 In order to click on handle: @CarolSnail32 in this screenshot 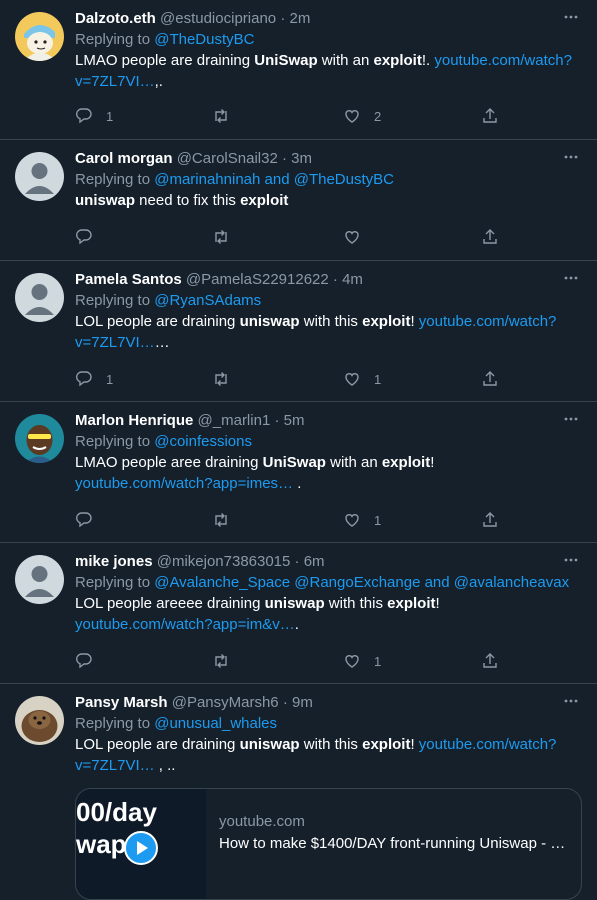, I will do `click(227, 158)`.